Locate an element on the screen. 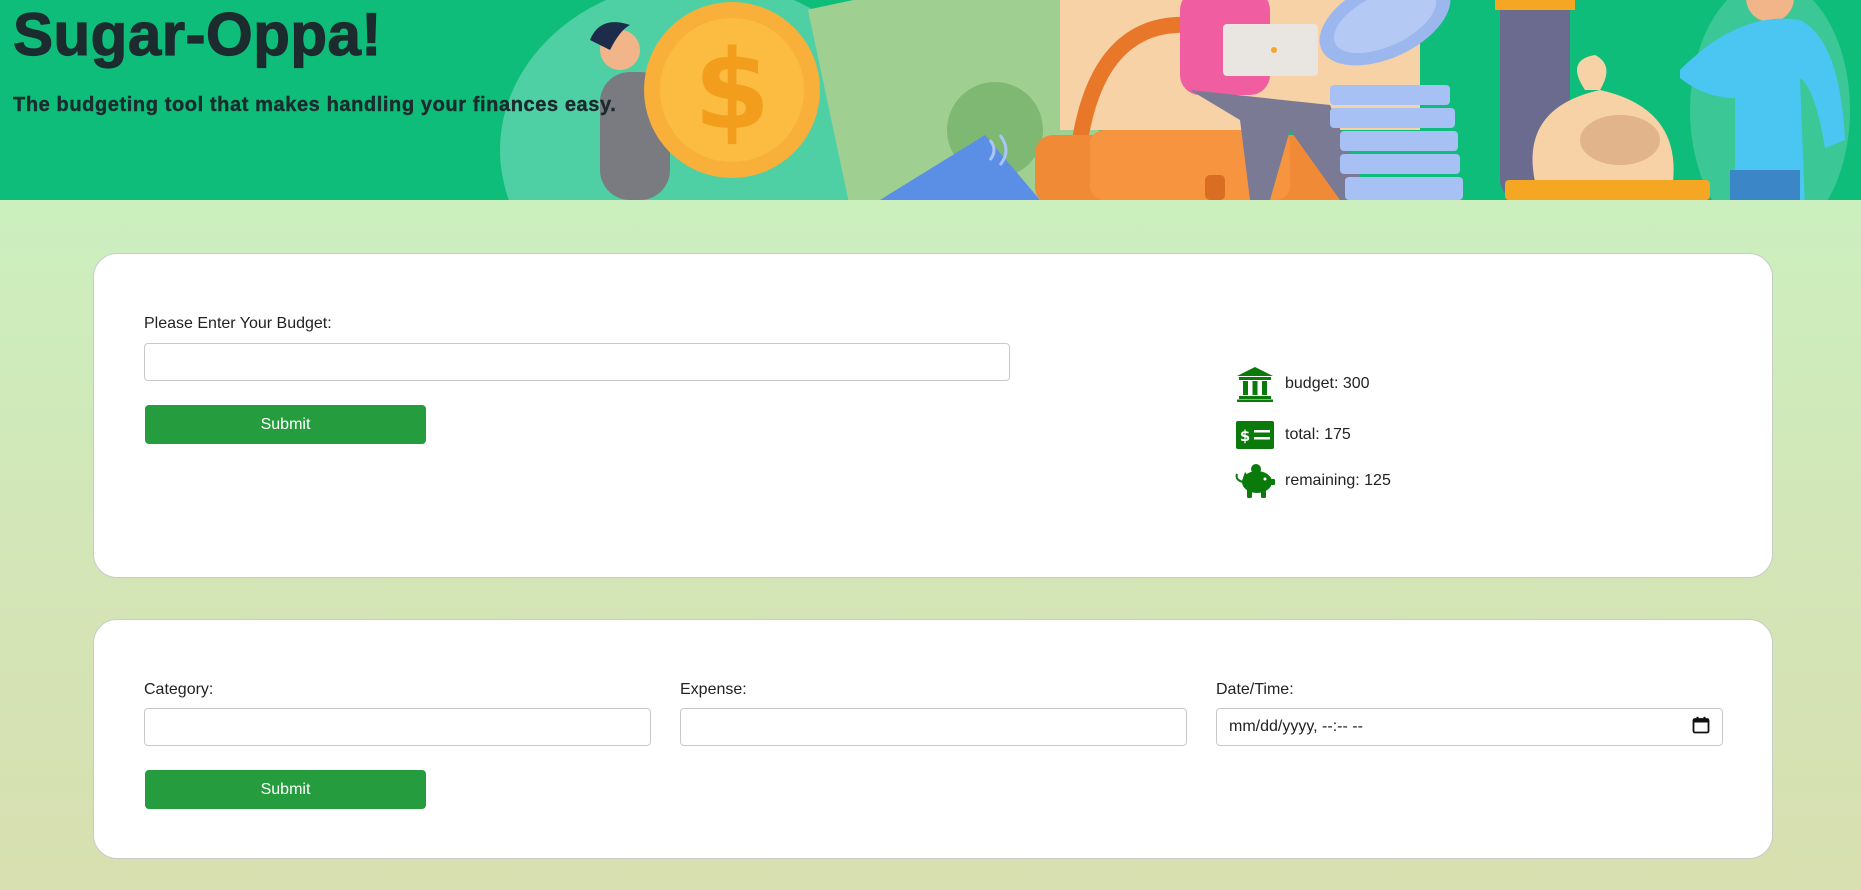 This screenshot has width=1861, height=890. total-value-text: total: 175 is located at coordinates (1318, 434).